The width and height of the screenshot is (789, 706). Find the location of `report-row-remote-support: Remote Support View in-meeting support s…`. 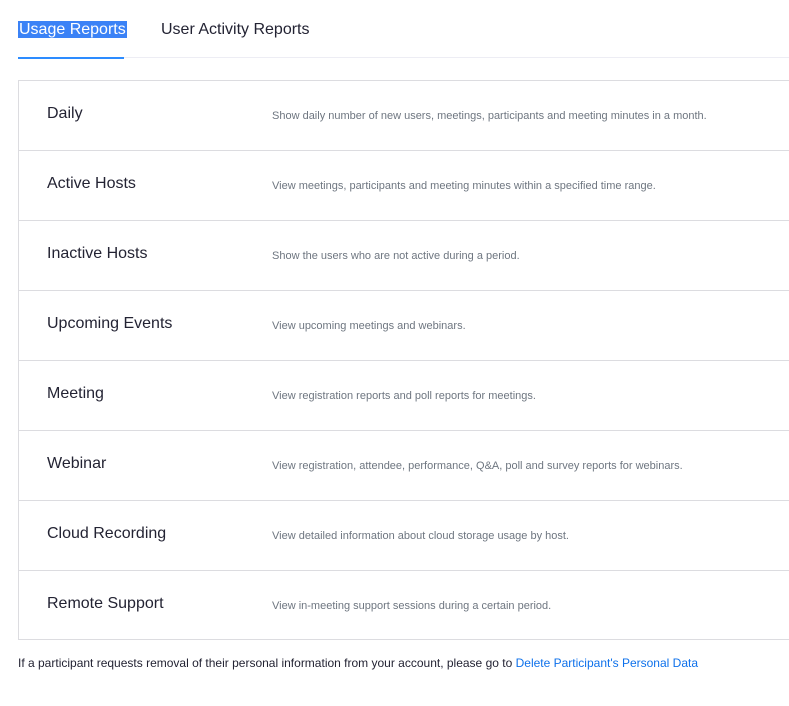

report-row-remote-support: Remote Support View in-meeting support s… is located at coordinates (404, 605).